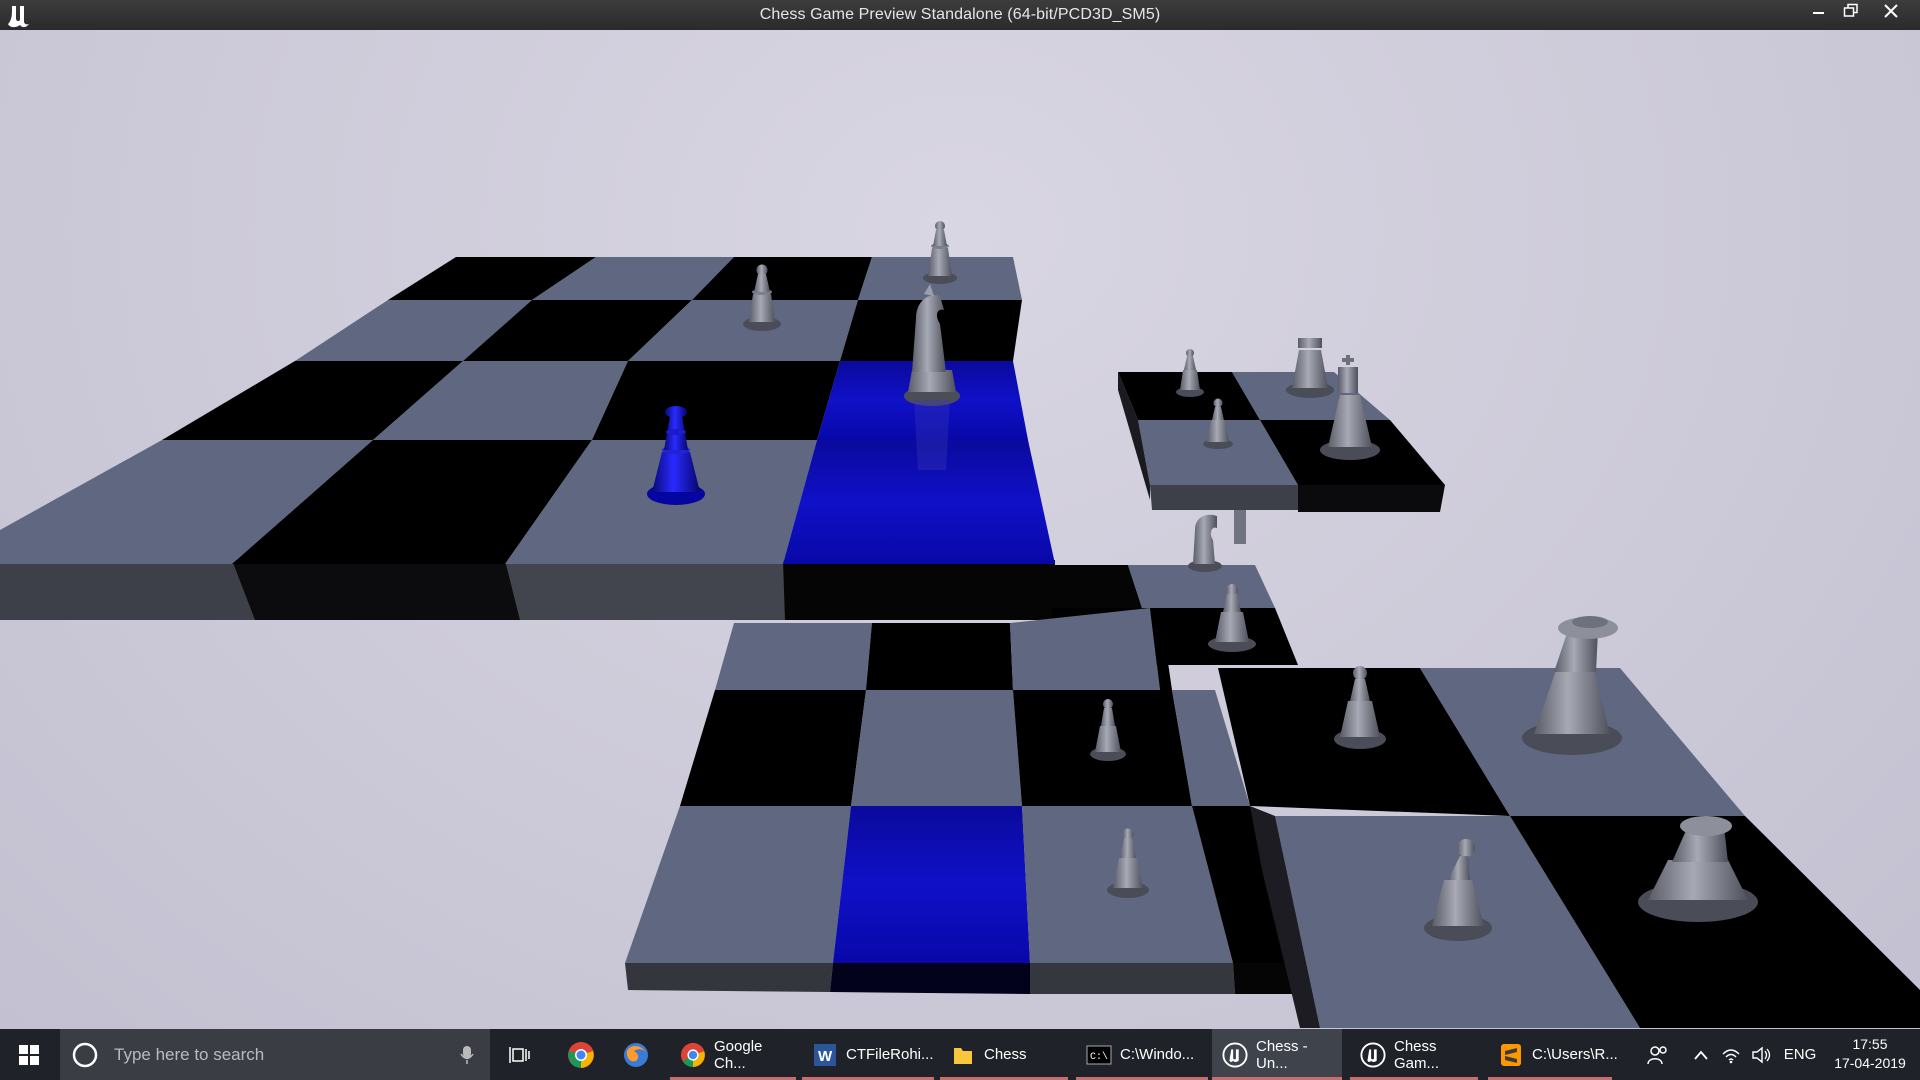 The width and height of the screenshot is (1920, 1080). I want to click on firefox-icon, so click(636, 1054).